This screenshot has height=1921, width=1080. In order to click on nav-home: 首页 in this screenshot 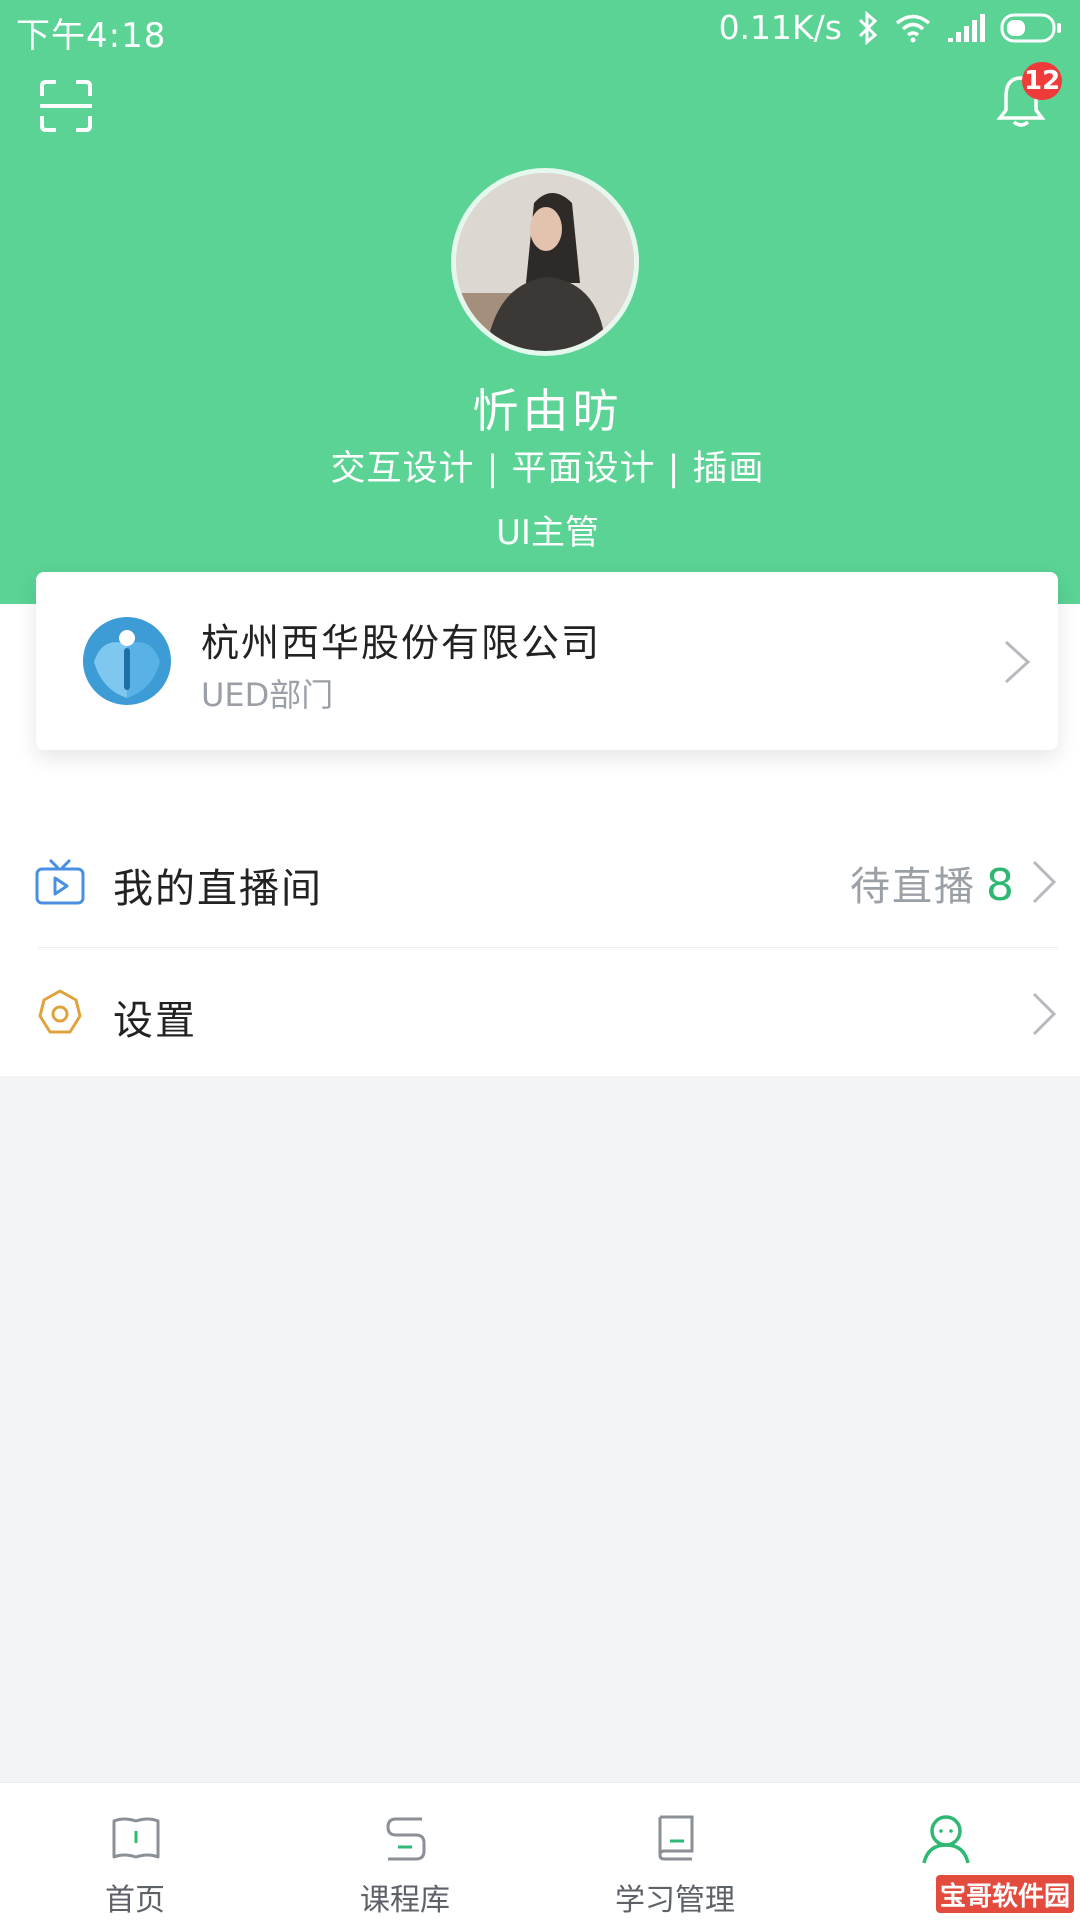, I will do `click(135, 1852)`.